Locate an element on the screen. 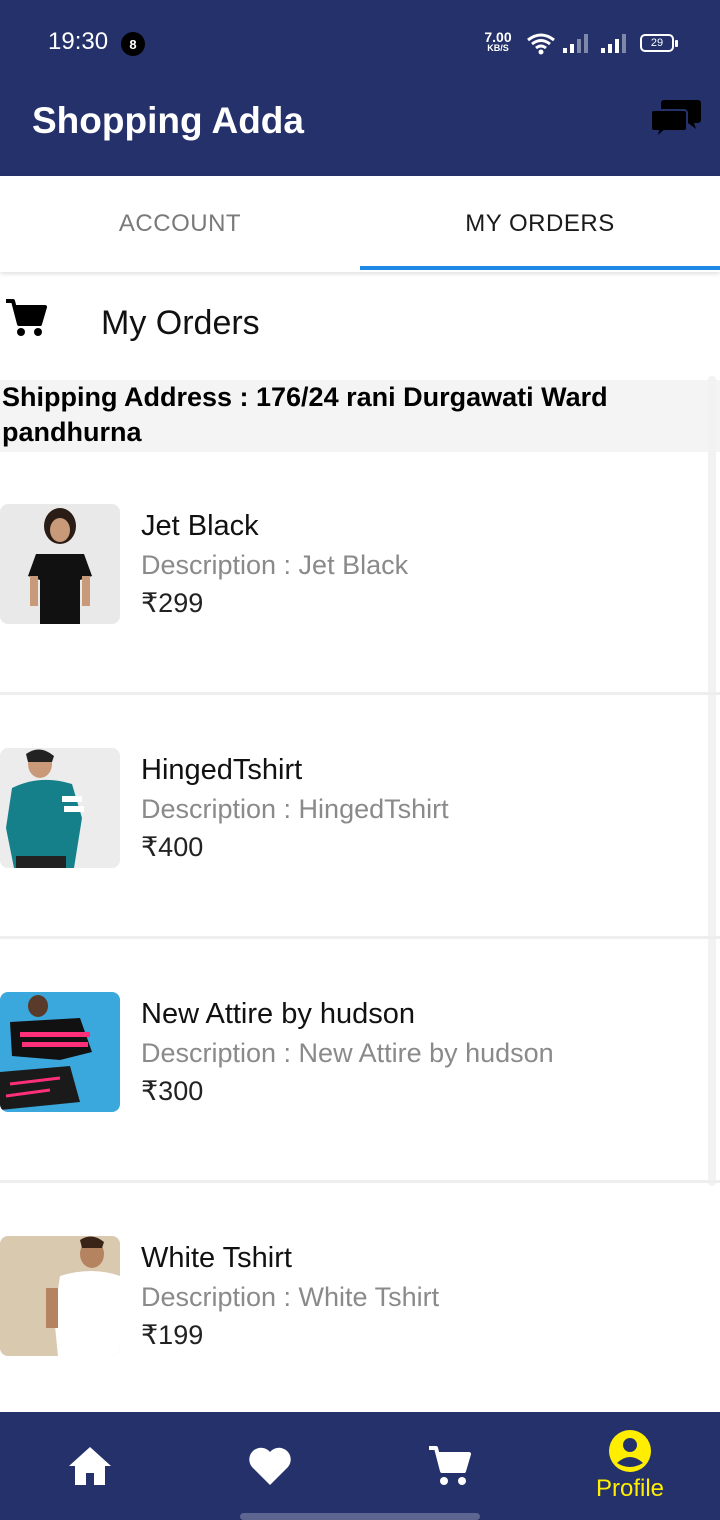 Image resolution: width=720 pixels, height=1520 pixels. network-speed-unit: KB/S is located at coordinates (498, 48).